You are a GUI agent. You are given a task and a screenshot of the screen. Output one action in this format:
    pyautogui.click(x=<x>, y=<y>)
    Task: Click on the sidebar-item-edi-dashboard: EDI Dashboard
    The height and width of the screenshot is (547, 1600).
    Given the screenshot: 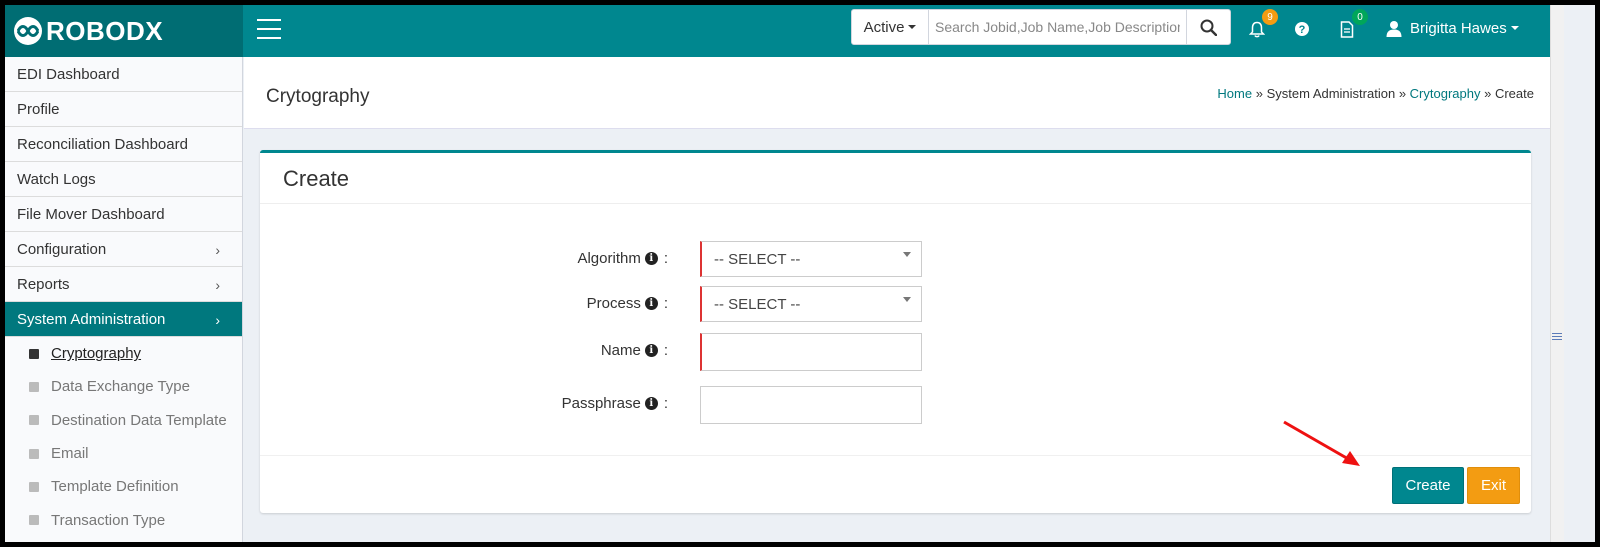 What is the action you would take?
    pyautogui.click(x=123, y=74)
    